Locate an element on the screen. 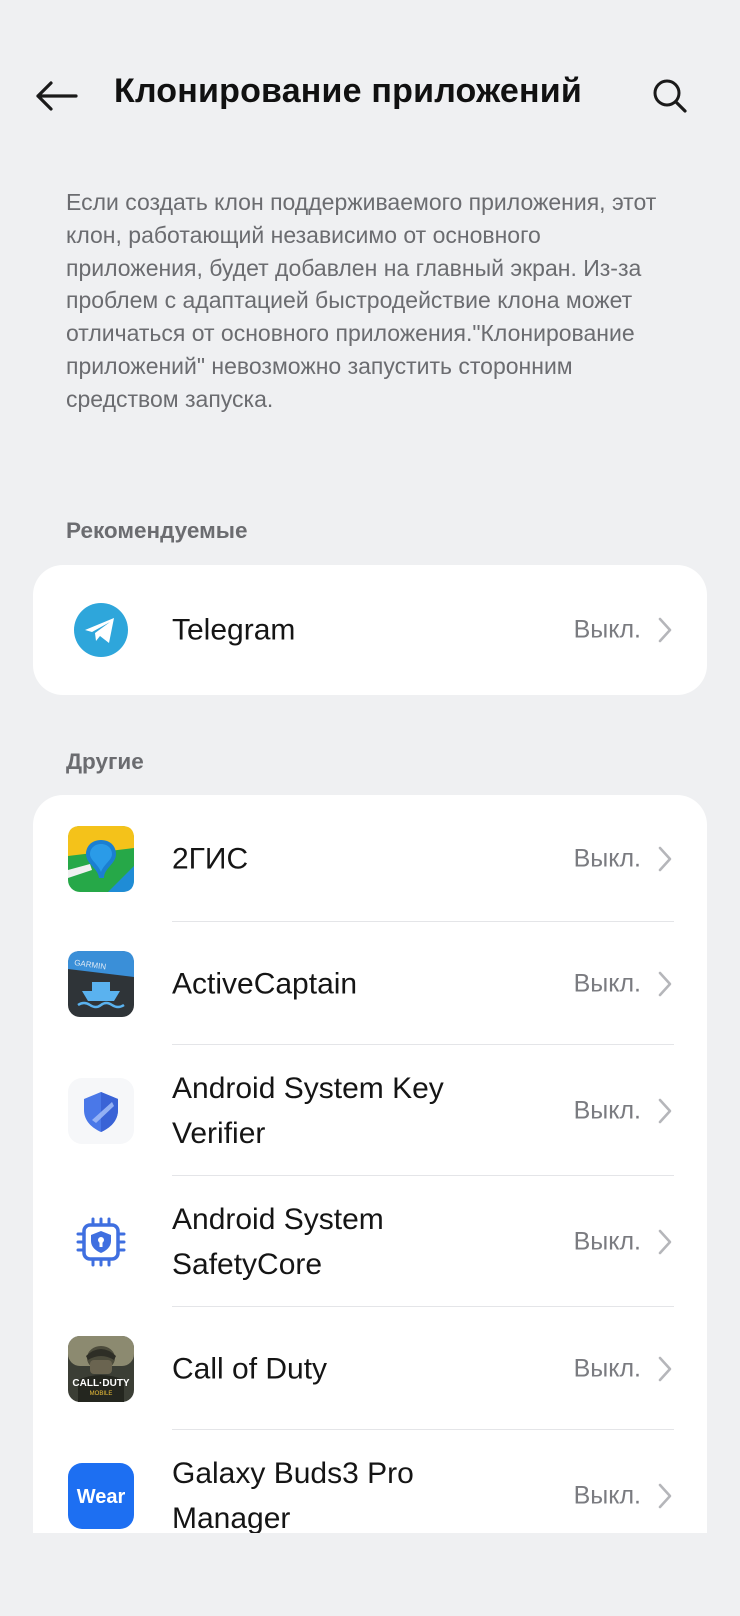 Image resolution: width=740 pixels, height=1616 pixels. arrow-left-icon is located at coordinates (57, 96).